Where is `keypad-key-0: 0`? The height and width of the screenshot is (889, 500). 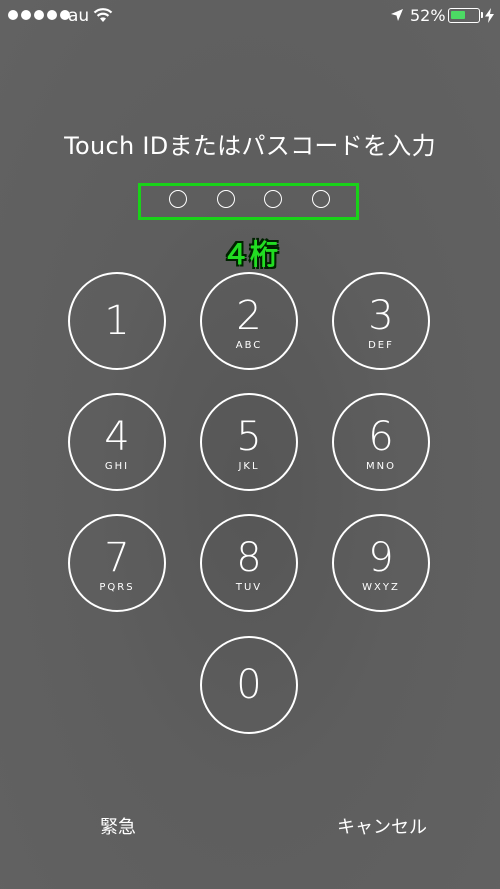 keypad-key-0: 0 is located at coordinates (249, 685).